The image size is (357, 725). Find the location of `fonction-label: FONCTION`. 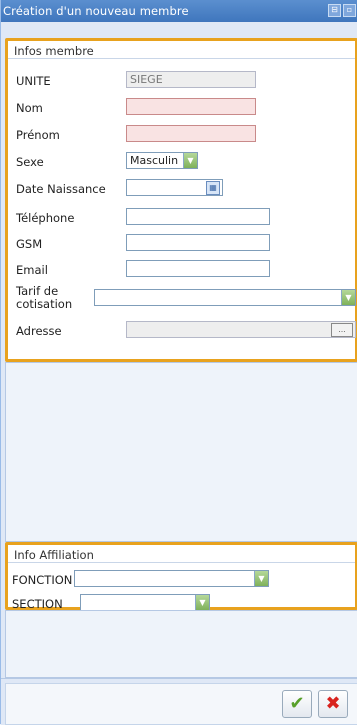

fonction-label: FONCTION is located at coordinates (42, 580).